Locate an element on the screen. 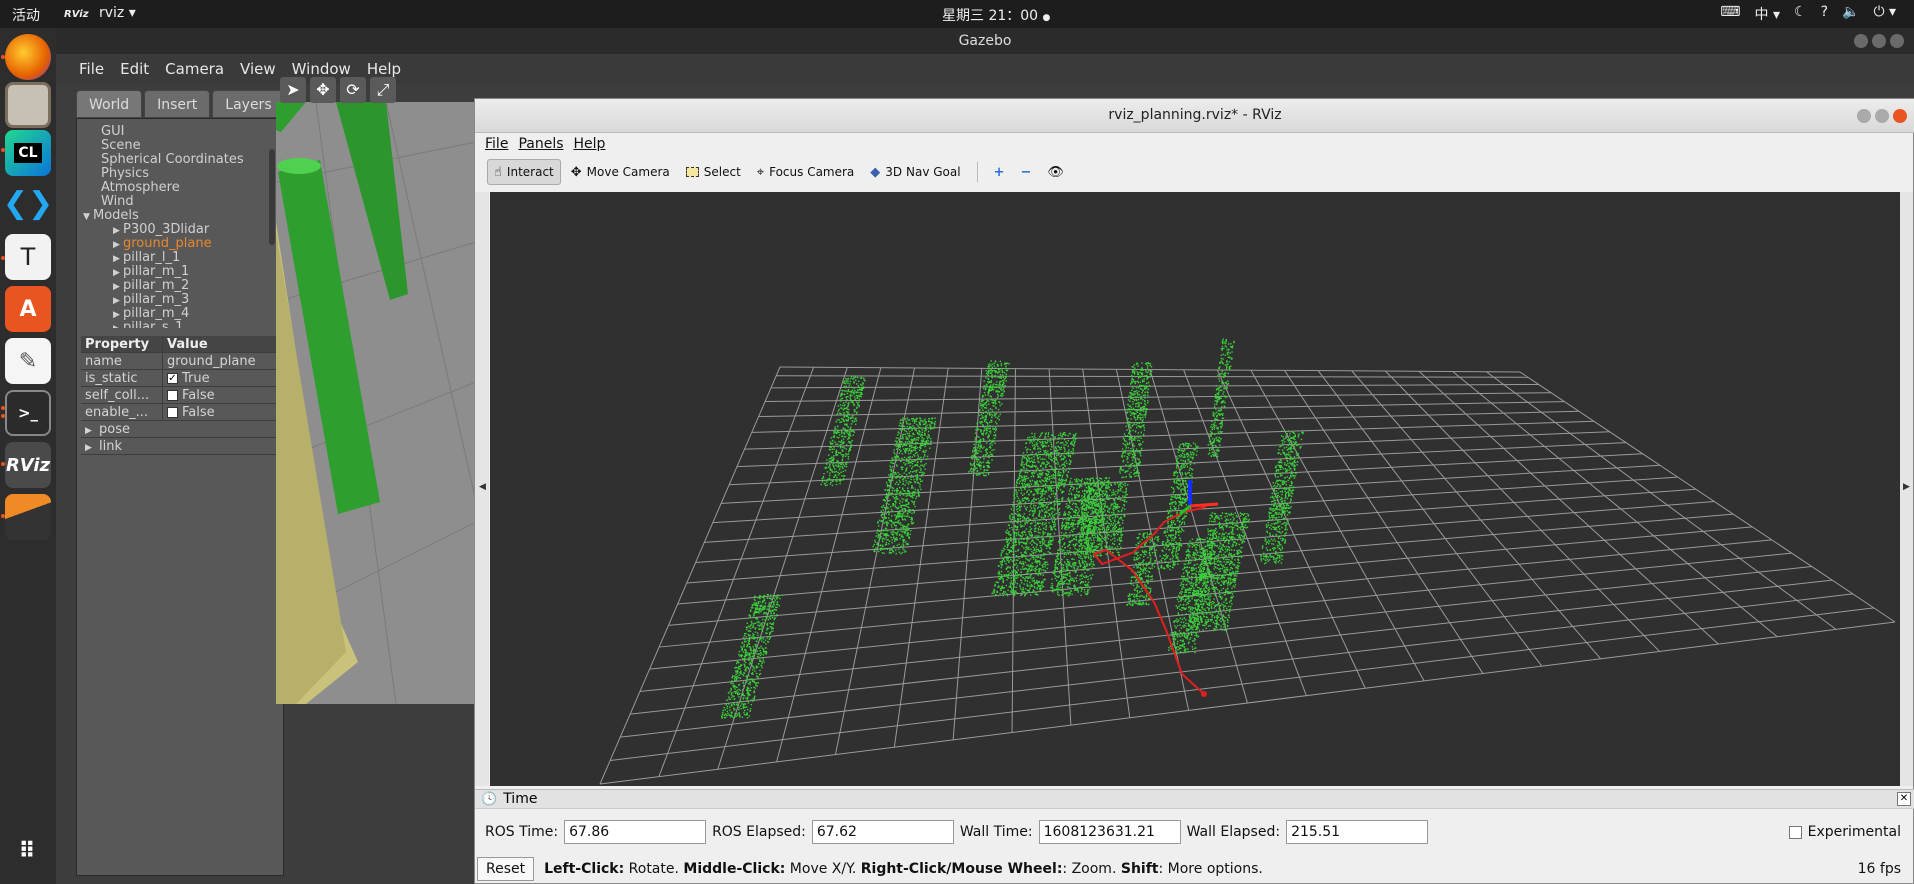 The image size is (1914, 884). property-value: False is located at coordinates (198, 395).